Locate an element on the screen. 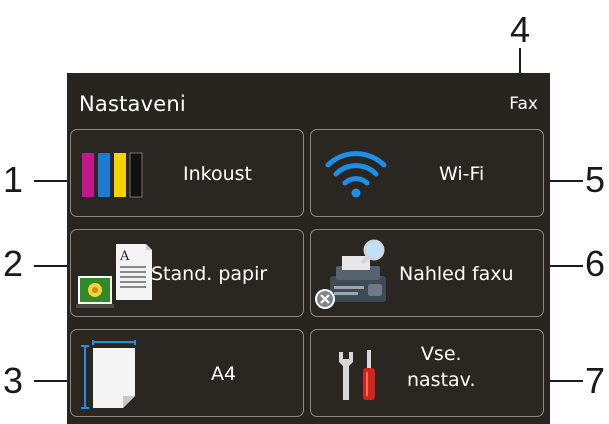 Image resolution: width=609 pixels, height=424 pixels. callout-5: 5 is located at coordinates (595, 179).